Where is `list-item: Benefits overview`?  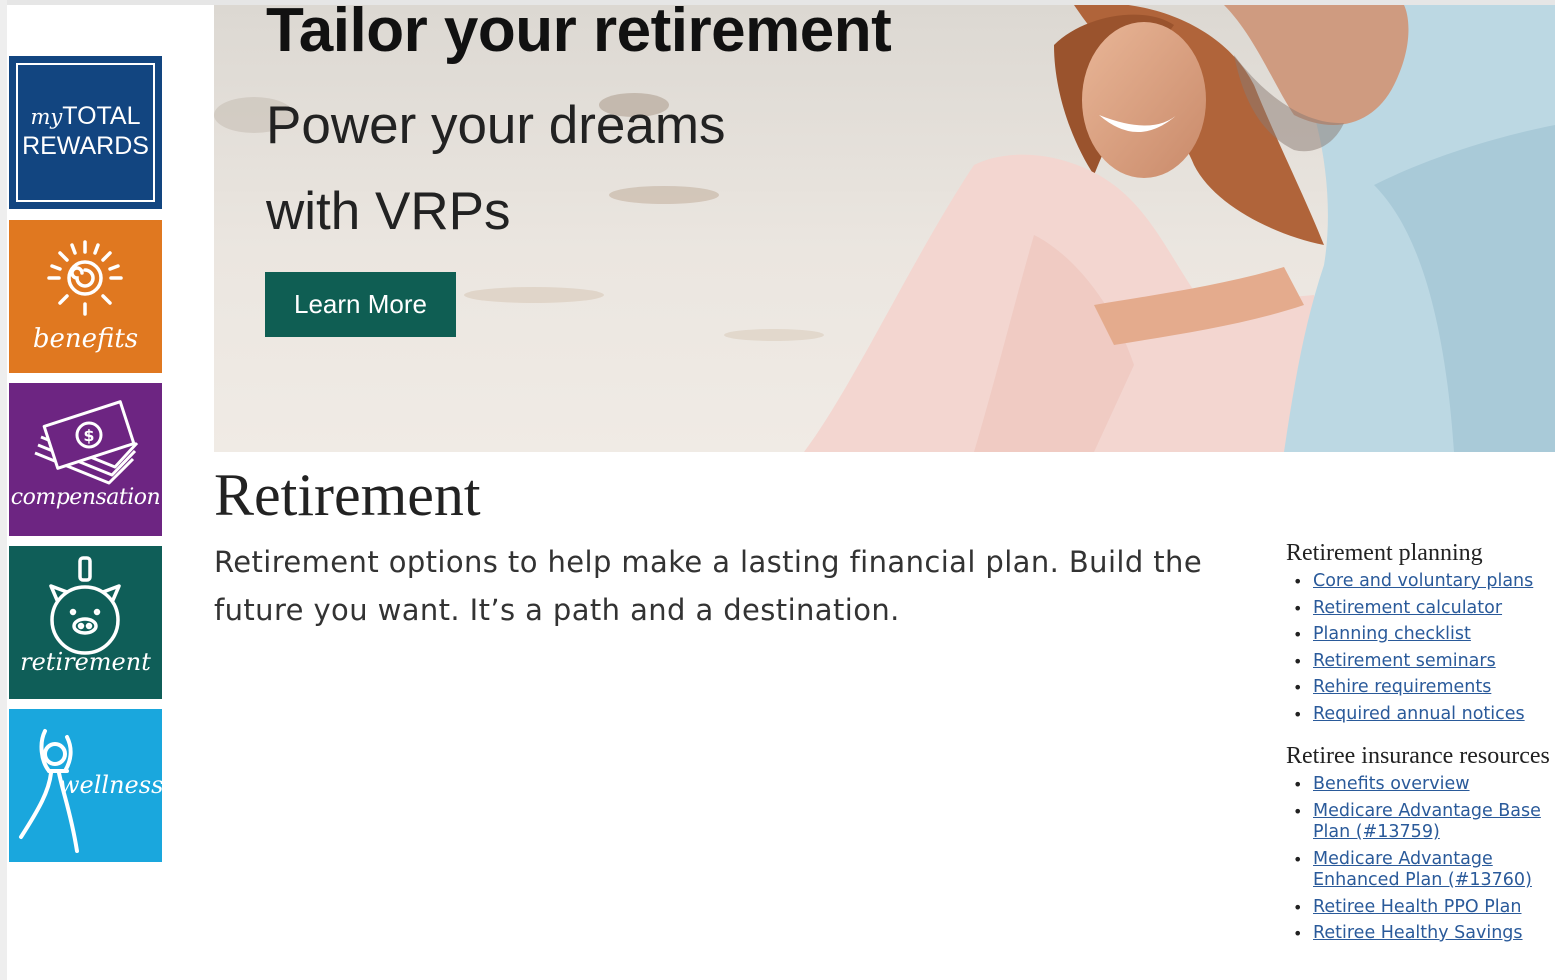 list-item: Benefits overview is located at coordinates (1422, 785).